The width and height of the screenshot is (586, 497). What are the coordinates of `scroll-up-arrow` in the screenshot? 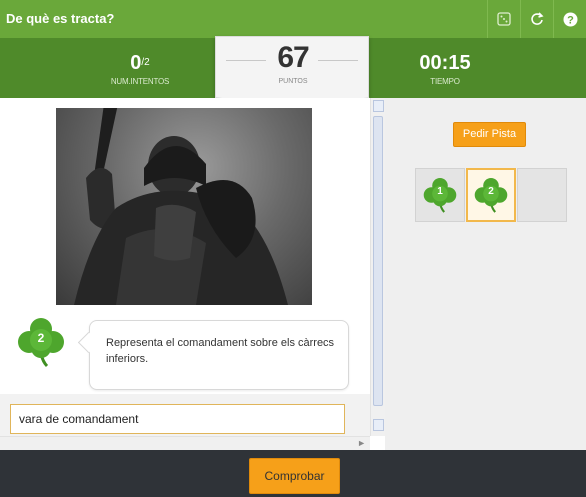 It's located at (378, 106).